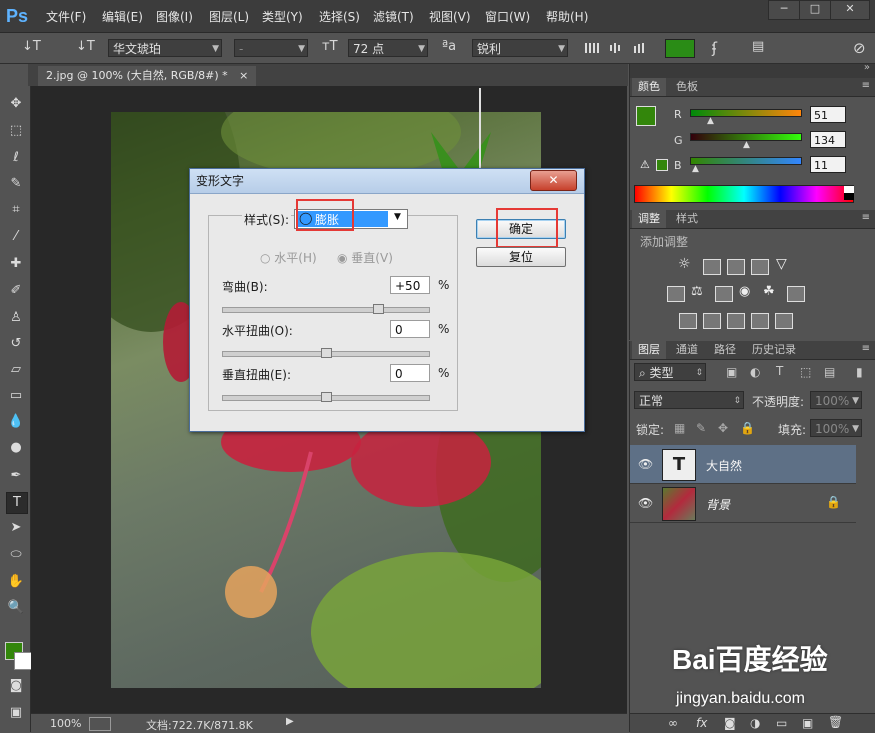  What do you see at coordinates (829, 372) in the screenshot?
I see `filter-smart-icon: ▤` at bounding box center [829, 372].